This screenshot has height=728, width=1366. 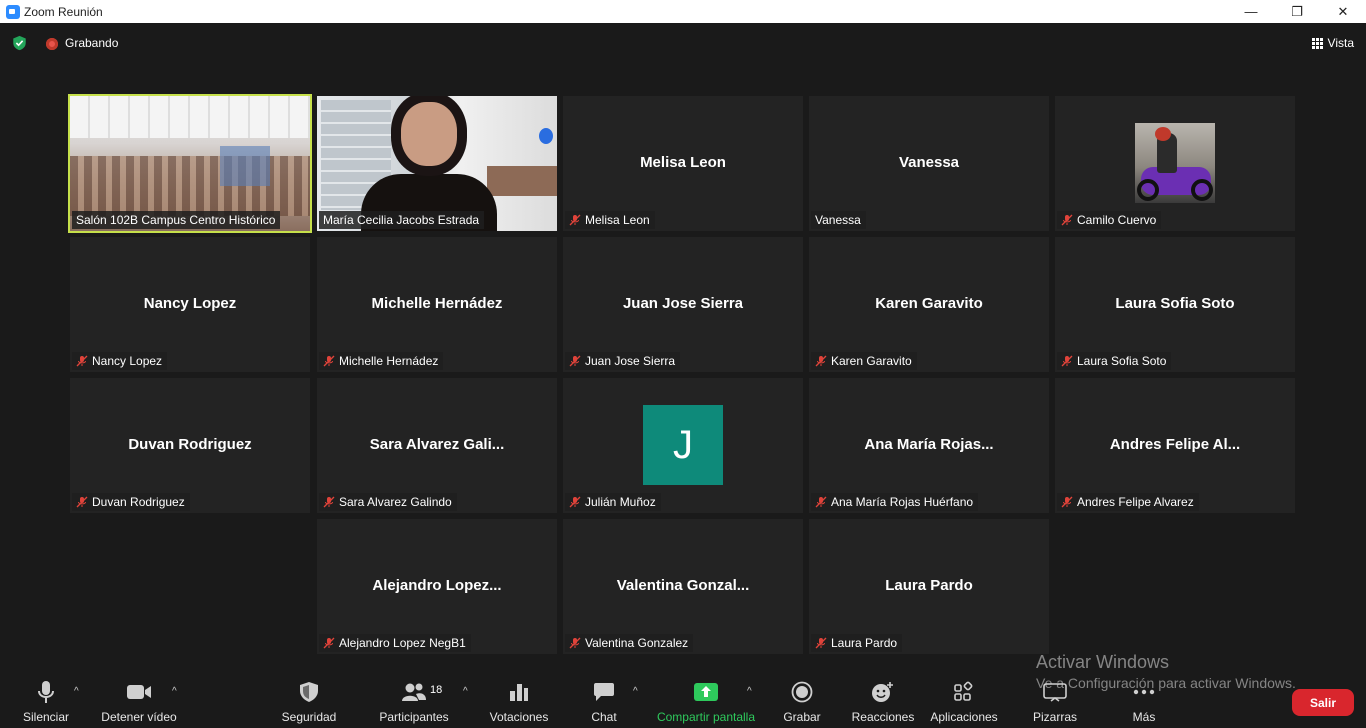 What do you see at coordinates (1323, 702) in the screenshot?
I see `leave-meeting-button: Salir` at bounding box center [1323, 702].